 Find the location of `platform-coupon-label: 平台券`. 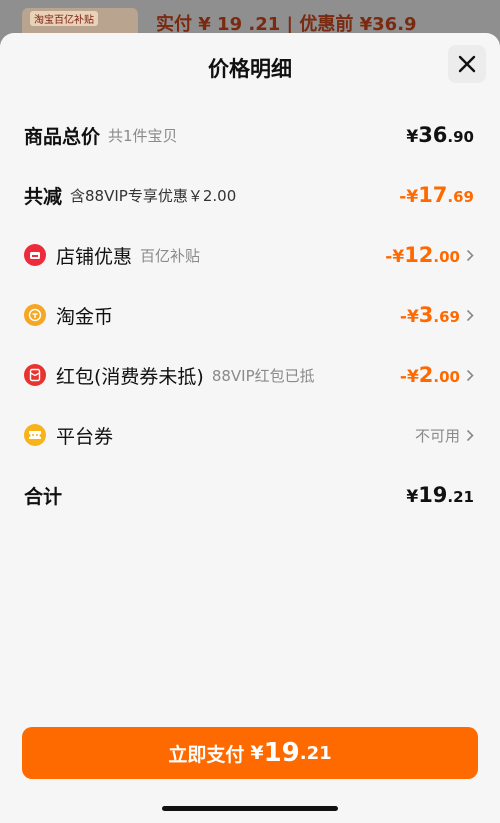

platform-coupon-label: 平台券 is located at coordinates (85, 436).